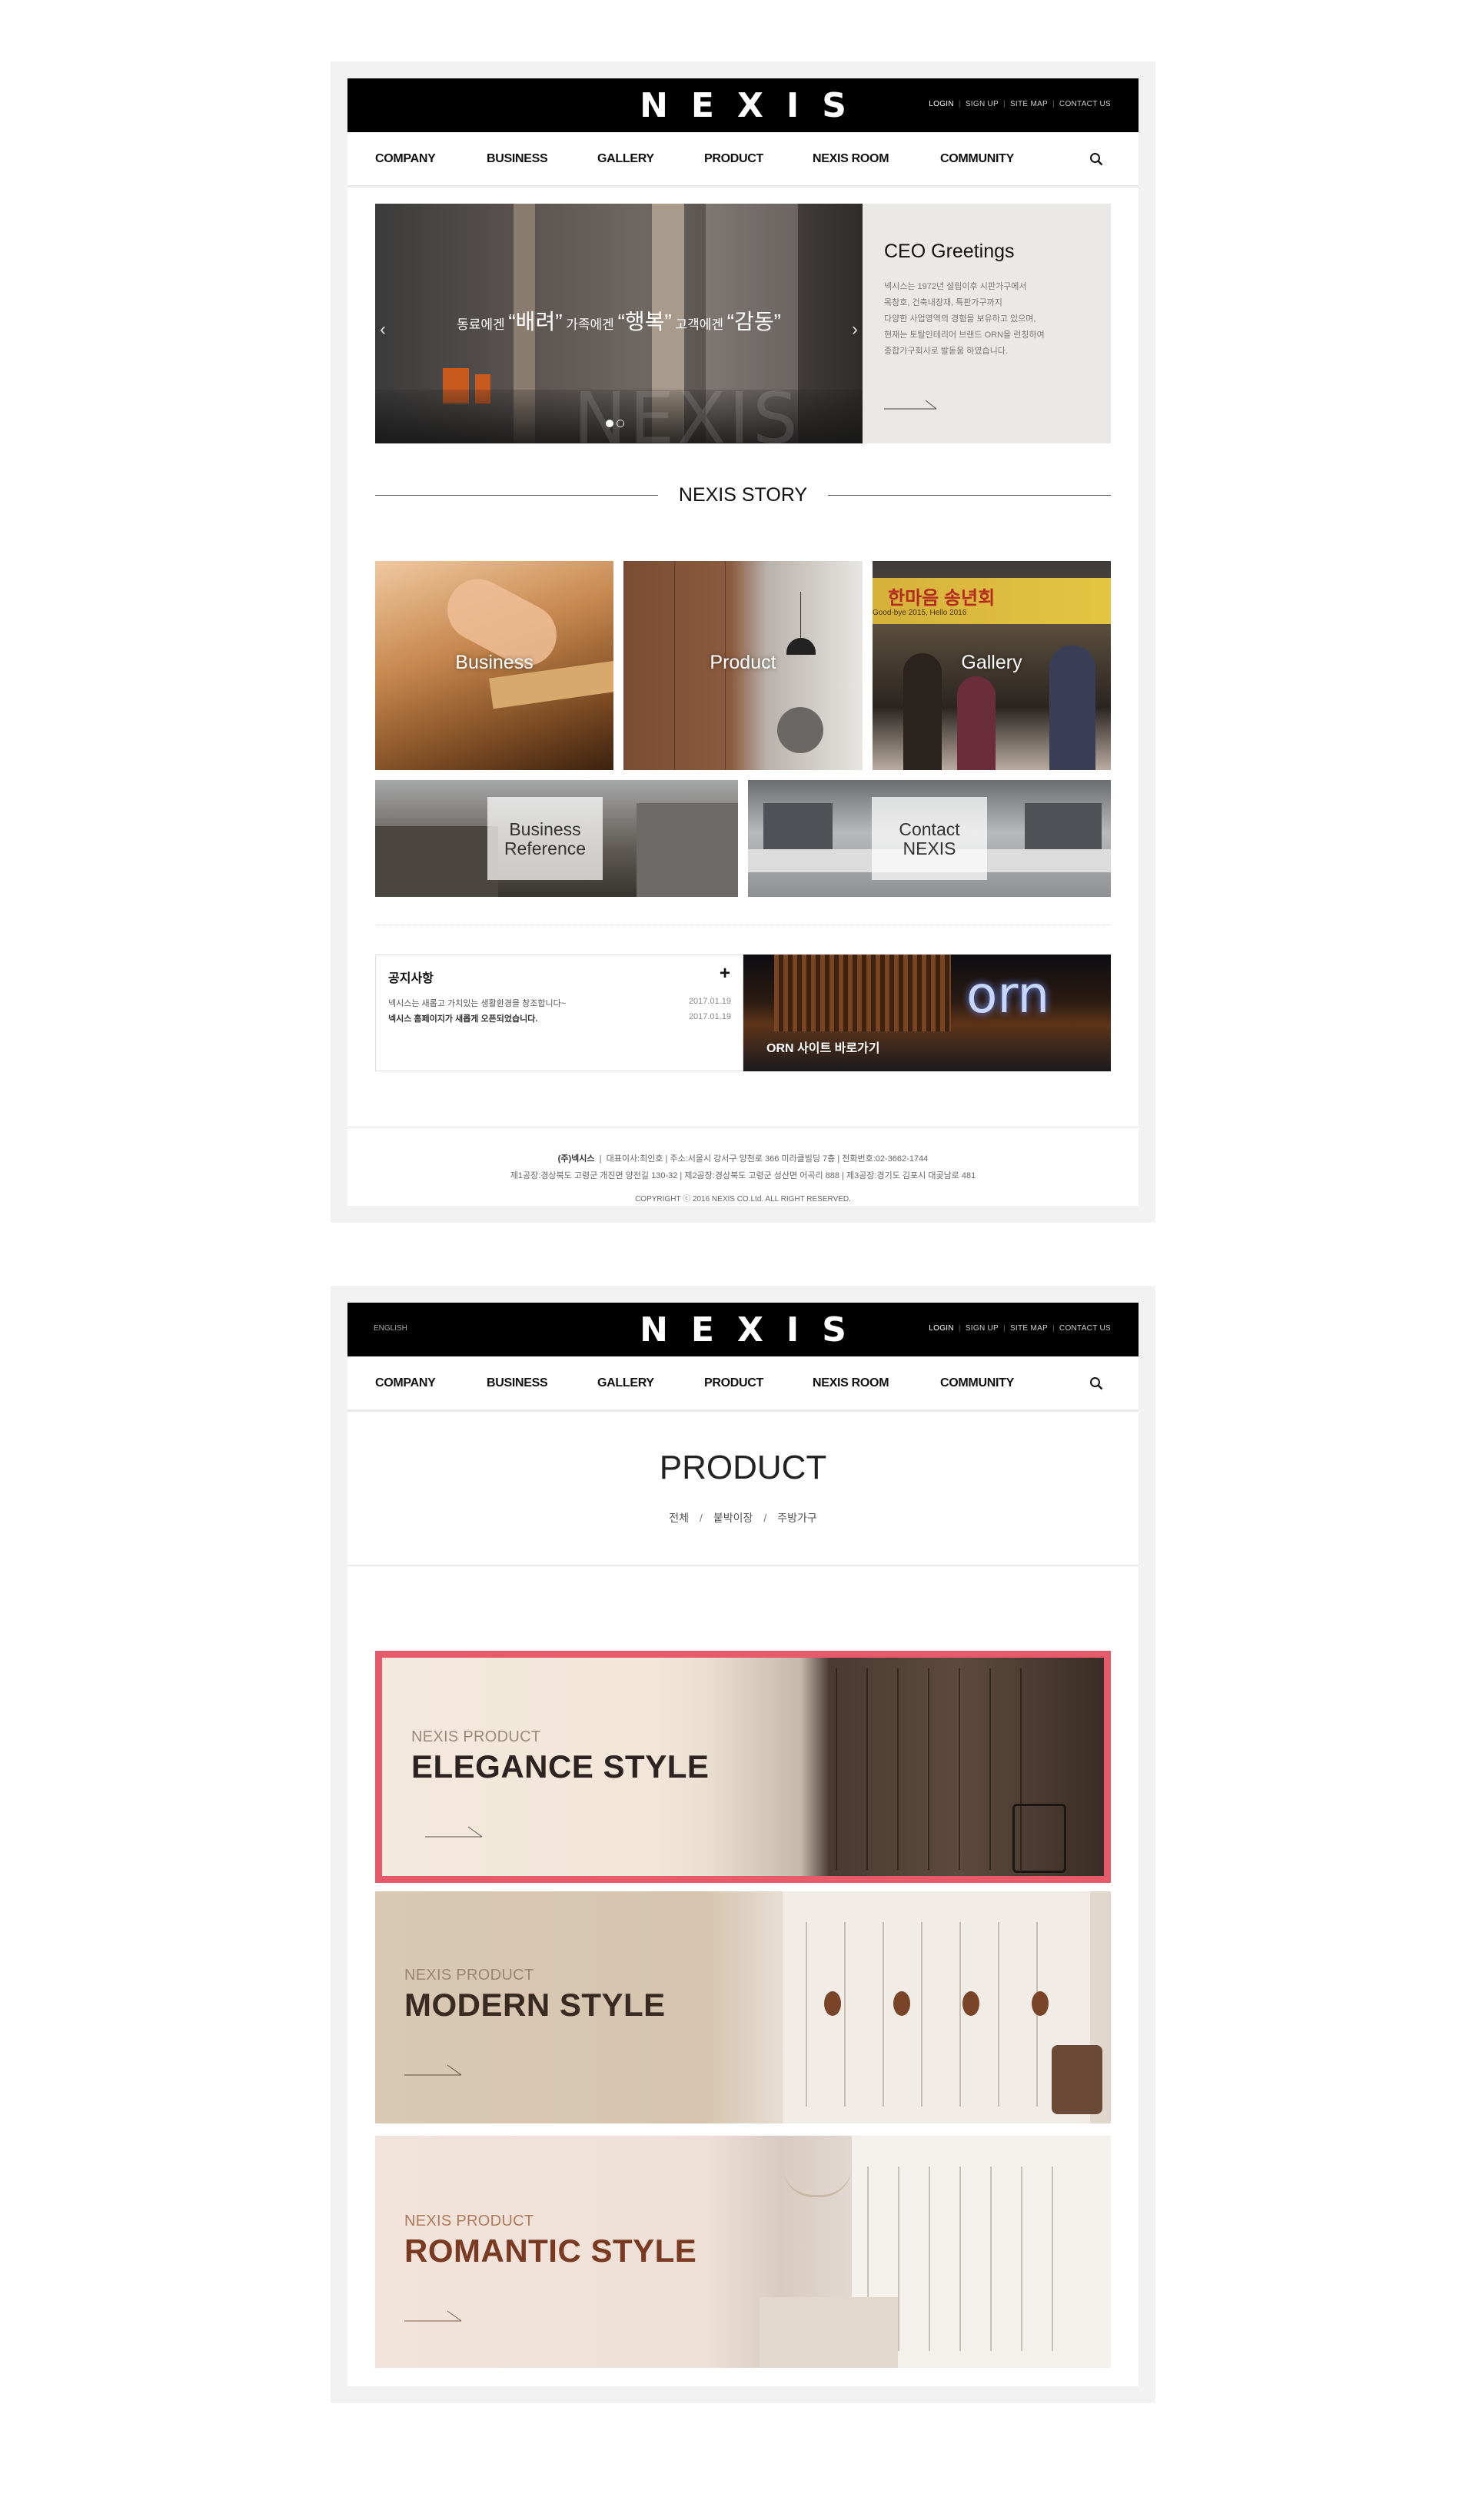 The image size is (1476, 2520). Describe the element at coordinates (949, 252) in the screenshot. I see `ceo-title: CEO Greetings` at that location.